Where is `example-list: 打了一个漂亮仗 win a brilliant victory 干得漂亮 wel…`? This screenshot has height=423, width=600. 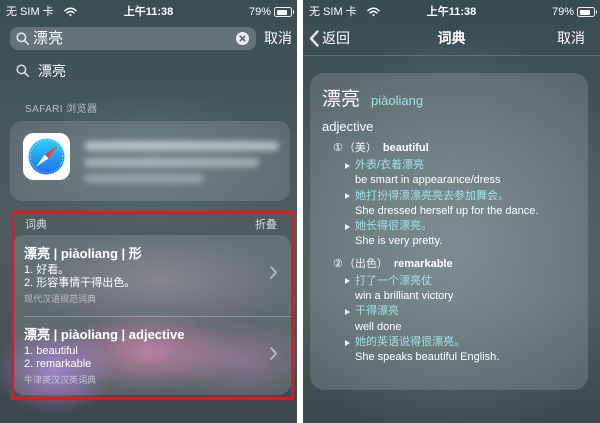 example-list: 打了一个漂亮仗 win a brilliant victory 干得漂亮 wel… is located at coordinates (451, 320).